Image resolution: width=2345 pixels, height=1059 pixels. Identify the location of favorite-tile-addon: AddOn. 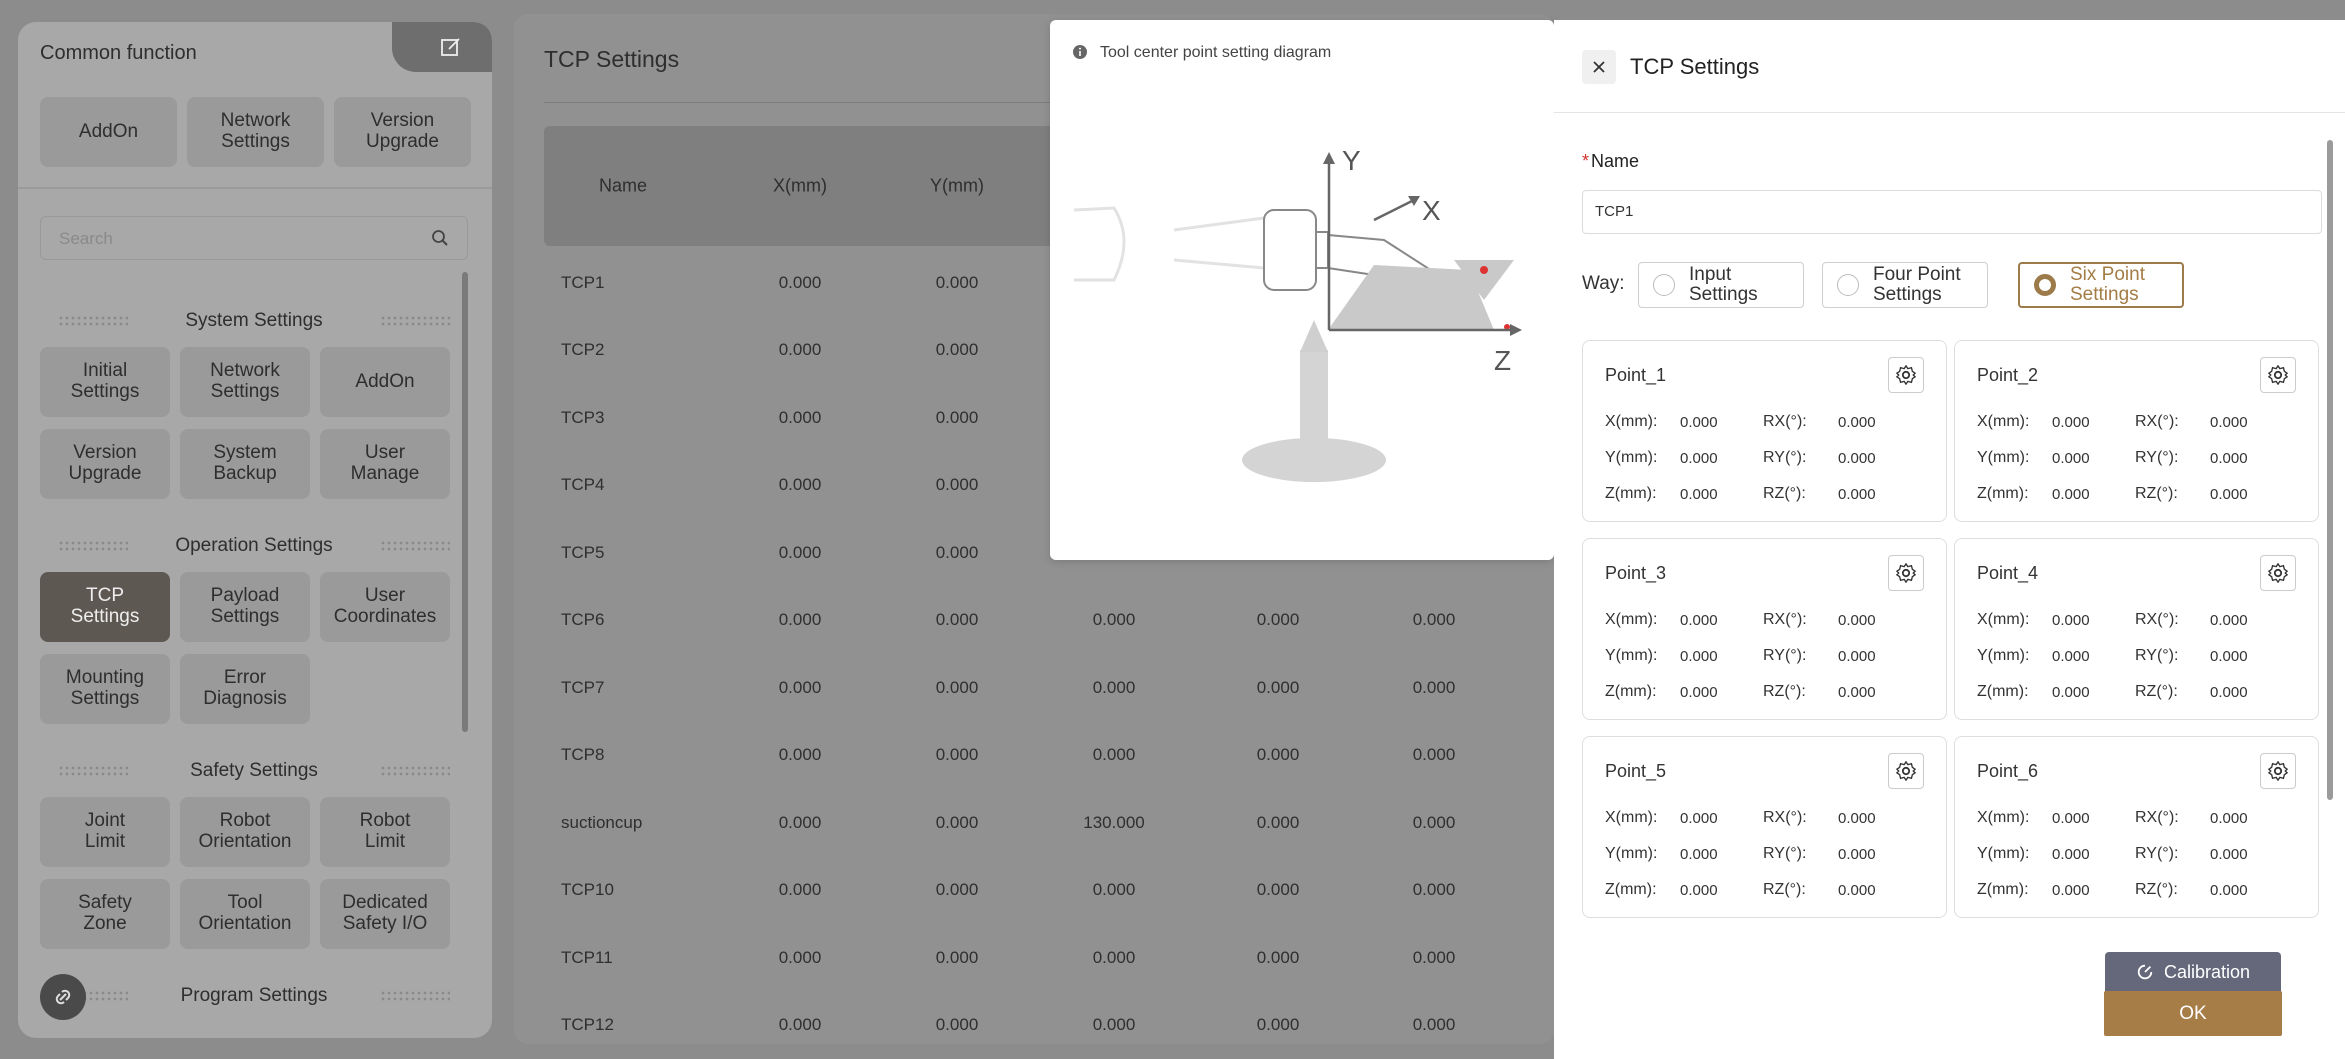
(108, 132).